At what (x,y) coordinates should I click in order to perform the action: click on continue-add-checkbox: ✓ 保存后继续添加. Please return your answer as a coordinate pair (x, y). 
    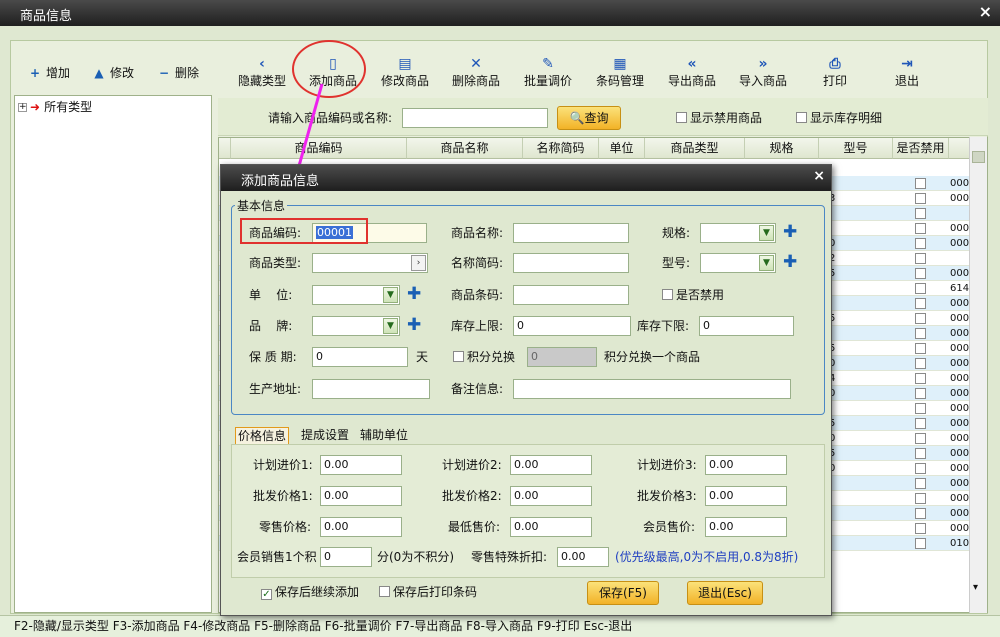
    Looking at the image, I should click on (310, 592).